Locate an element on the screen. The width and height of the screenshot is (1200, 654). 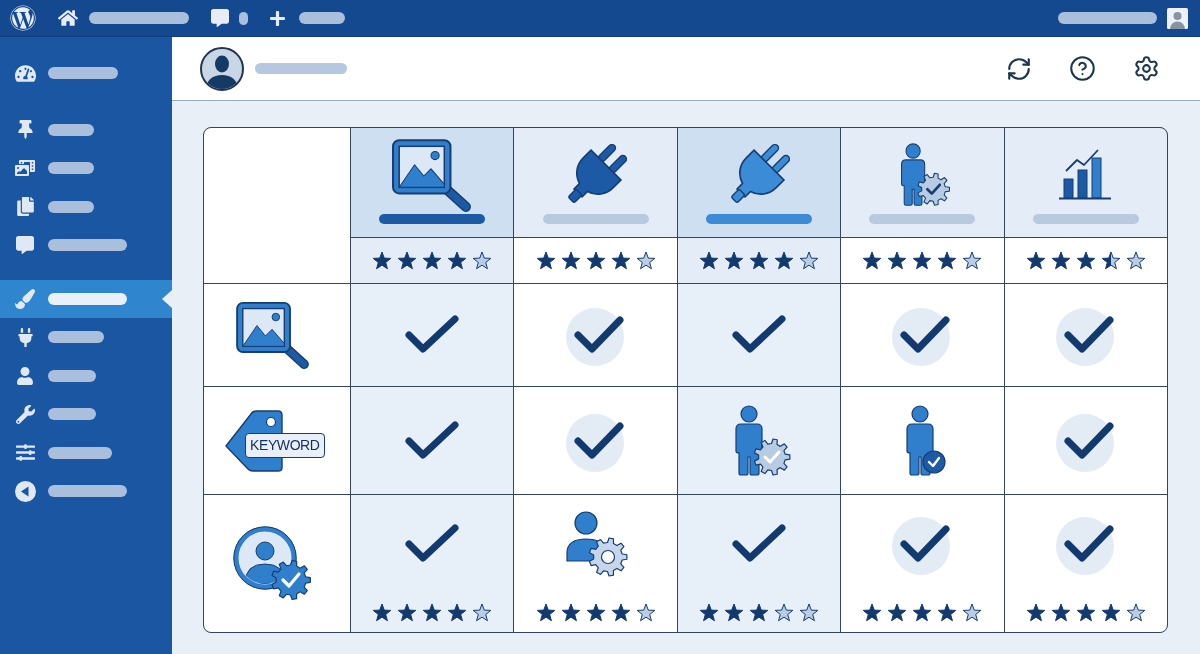
sliders-icon is located at coordinates (25, 453).